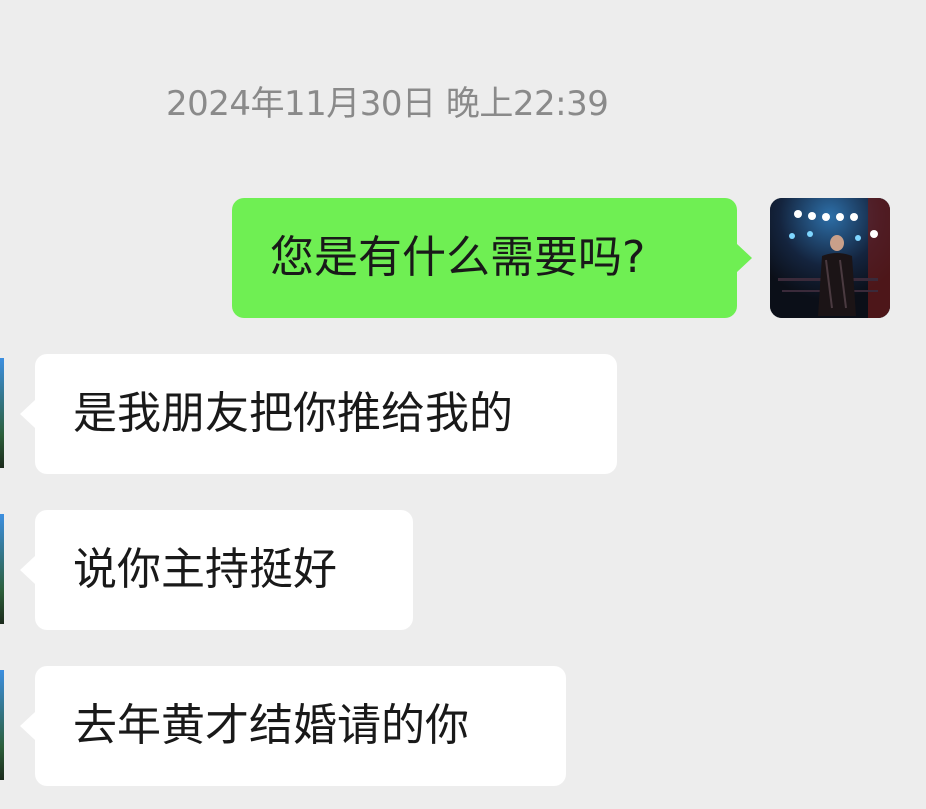  I want to click on message-text: 您是有什么需要吗?, so click(458, 257).